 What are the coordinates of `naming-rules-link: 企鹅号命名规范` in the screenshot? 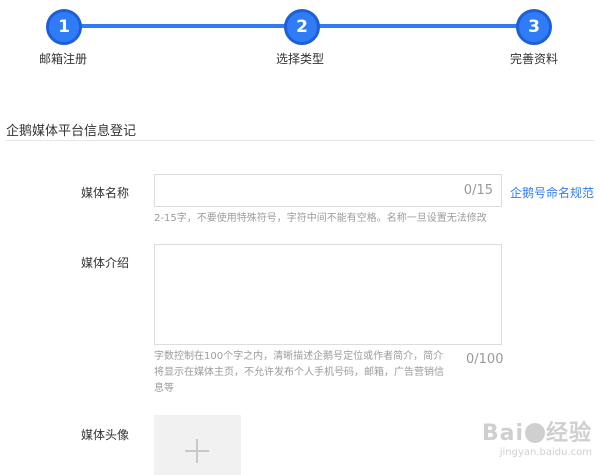 It's located at (552, 192).